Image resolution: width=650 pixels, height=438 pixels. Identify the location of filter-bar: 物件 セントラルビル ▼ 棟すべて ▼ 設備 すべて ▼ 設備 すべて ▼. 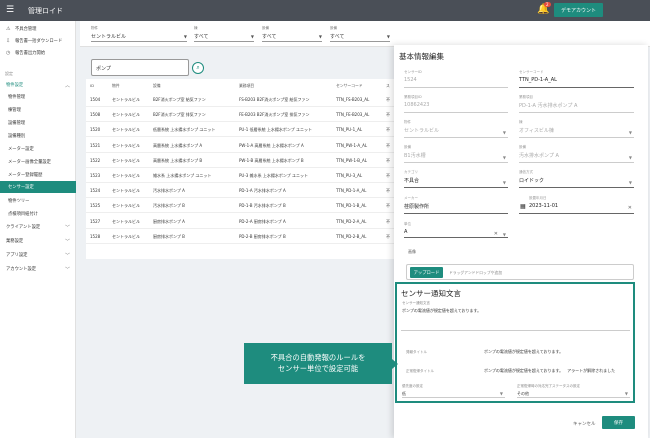
(365, 34).